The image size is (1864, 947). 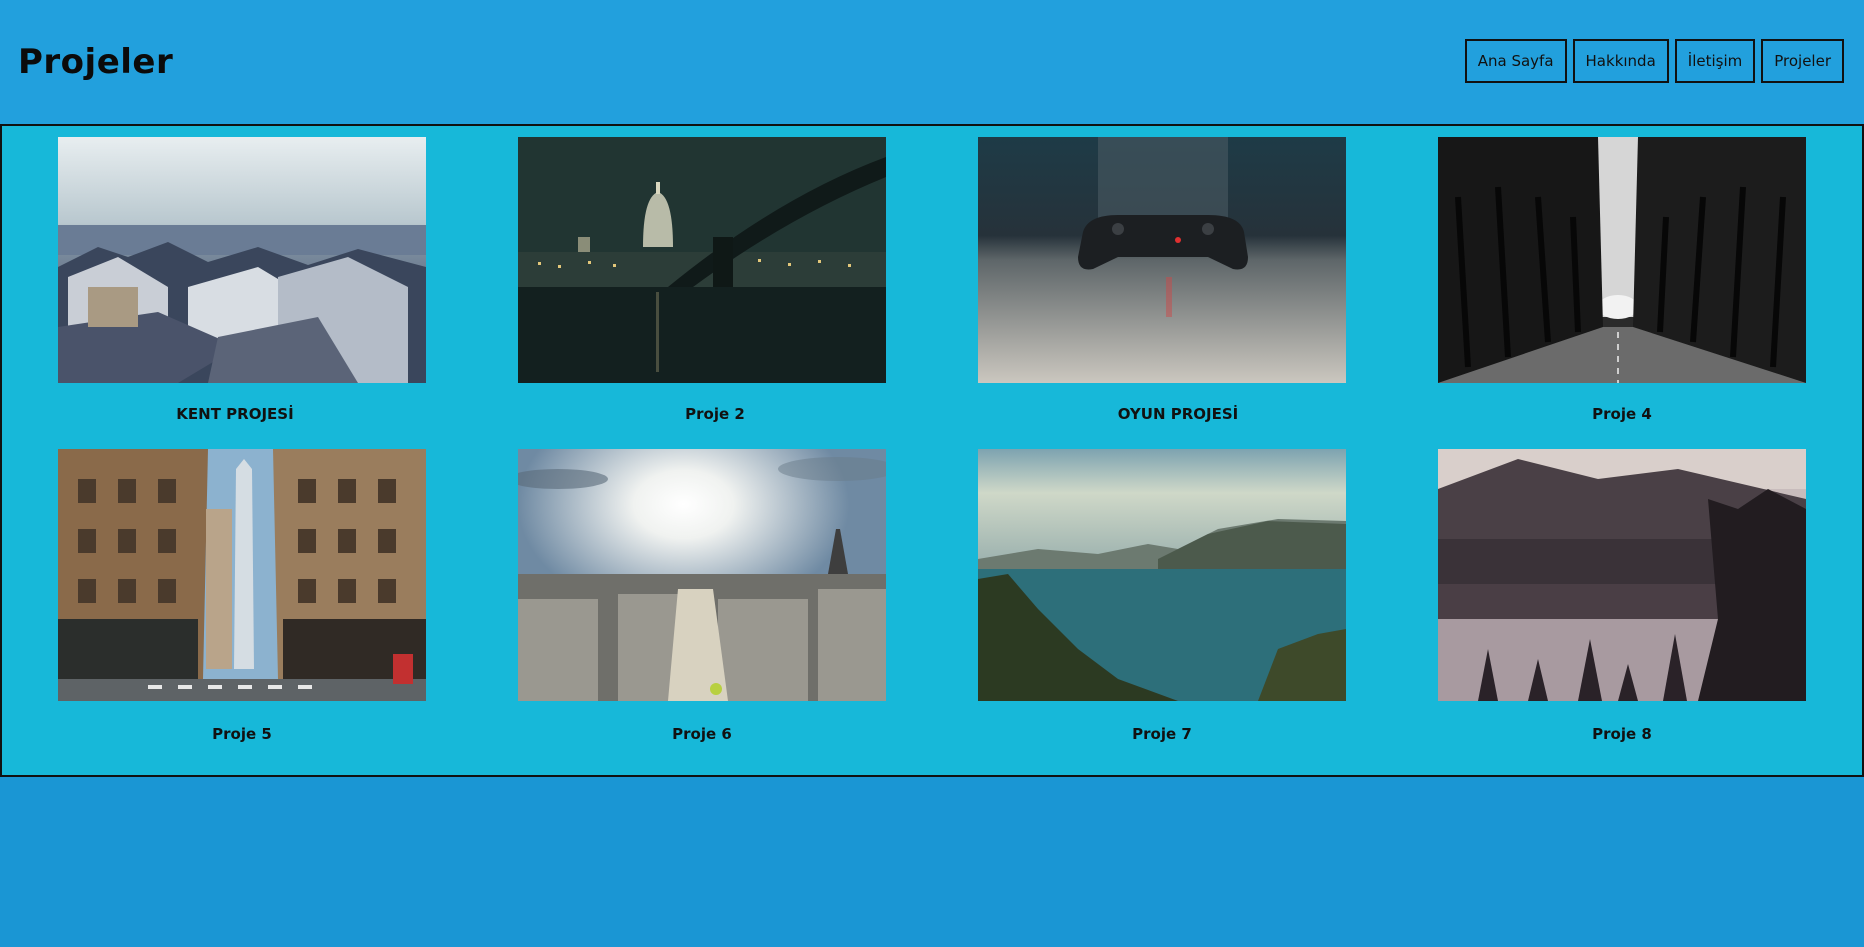 I want to click on project-card: Proje 4, so click(x=1622, y=280).